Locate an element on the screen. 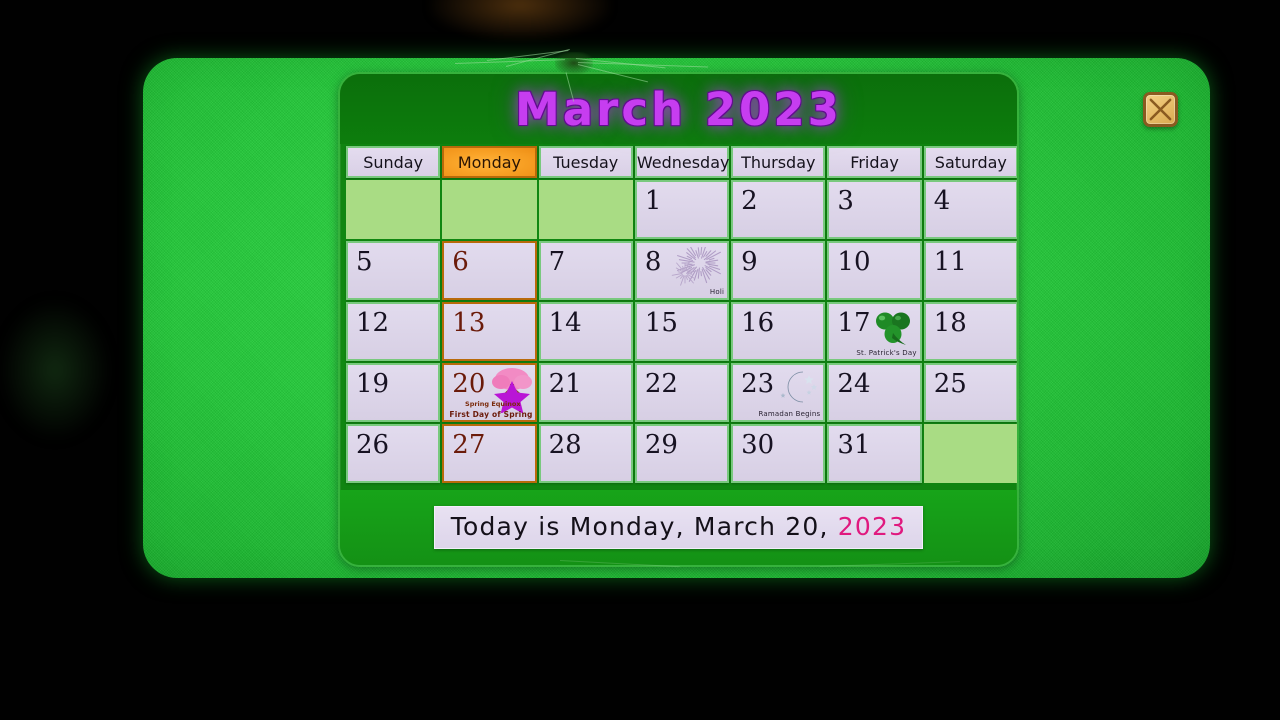 The width and height of the screenshot is (1280, 720). calendar-day-cell-23: 23 Ramadan Begins is located at coordinates (778, 392).